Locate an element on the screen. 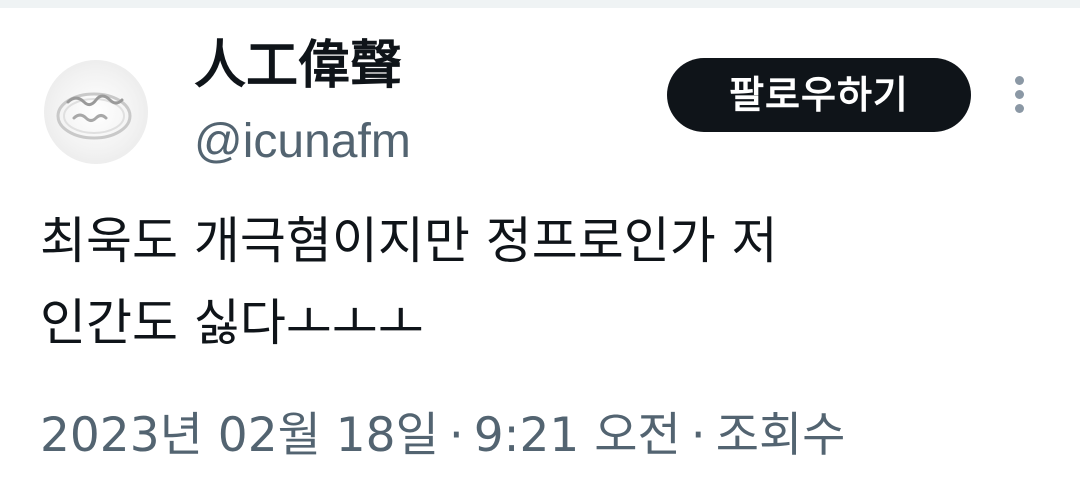  tweet-text-line: 인간도 싫다ㅗㅗㅗ is located at coordinates (232, 323).